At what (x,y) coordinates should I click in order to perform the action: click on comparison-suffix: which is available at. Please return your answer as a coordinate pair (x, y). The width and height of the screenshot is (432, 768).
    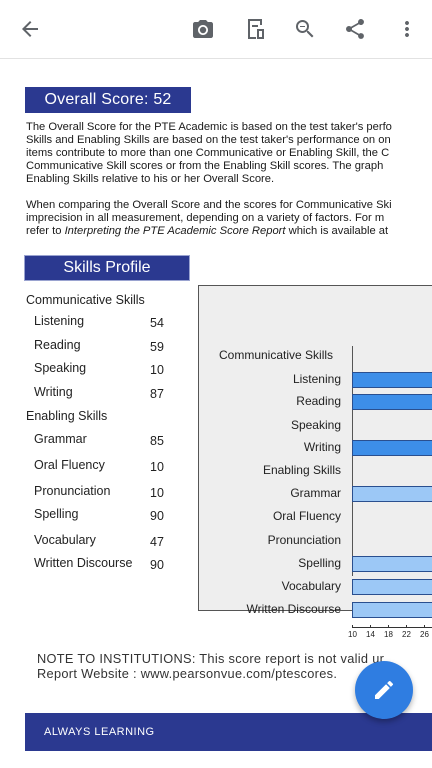
    Looking at the image, I should click on (337, 231).